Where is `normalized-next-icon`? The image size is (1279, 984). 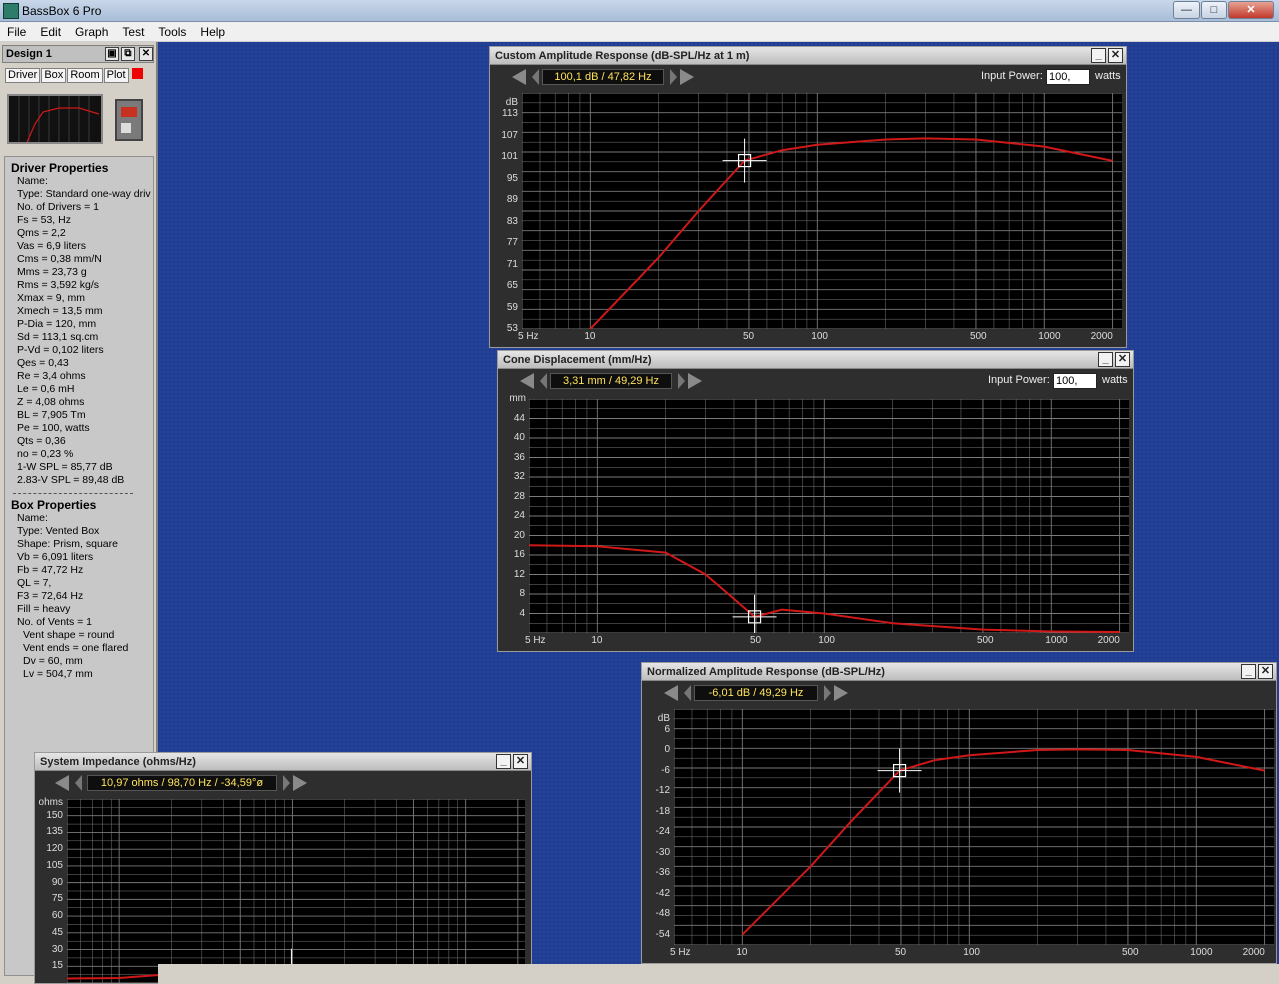
normalized-next-icon is located at coordinates (827, 693).